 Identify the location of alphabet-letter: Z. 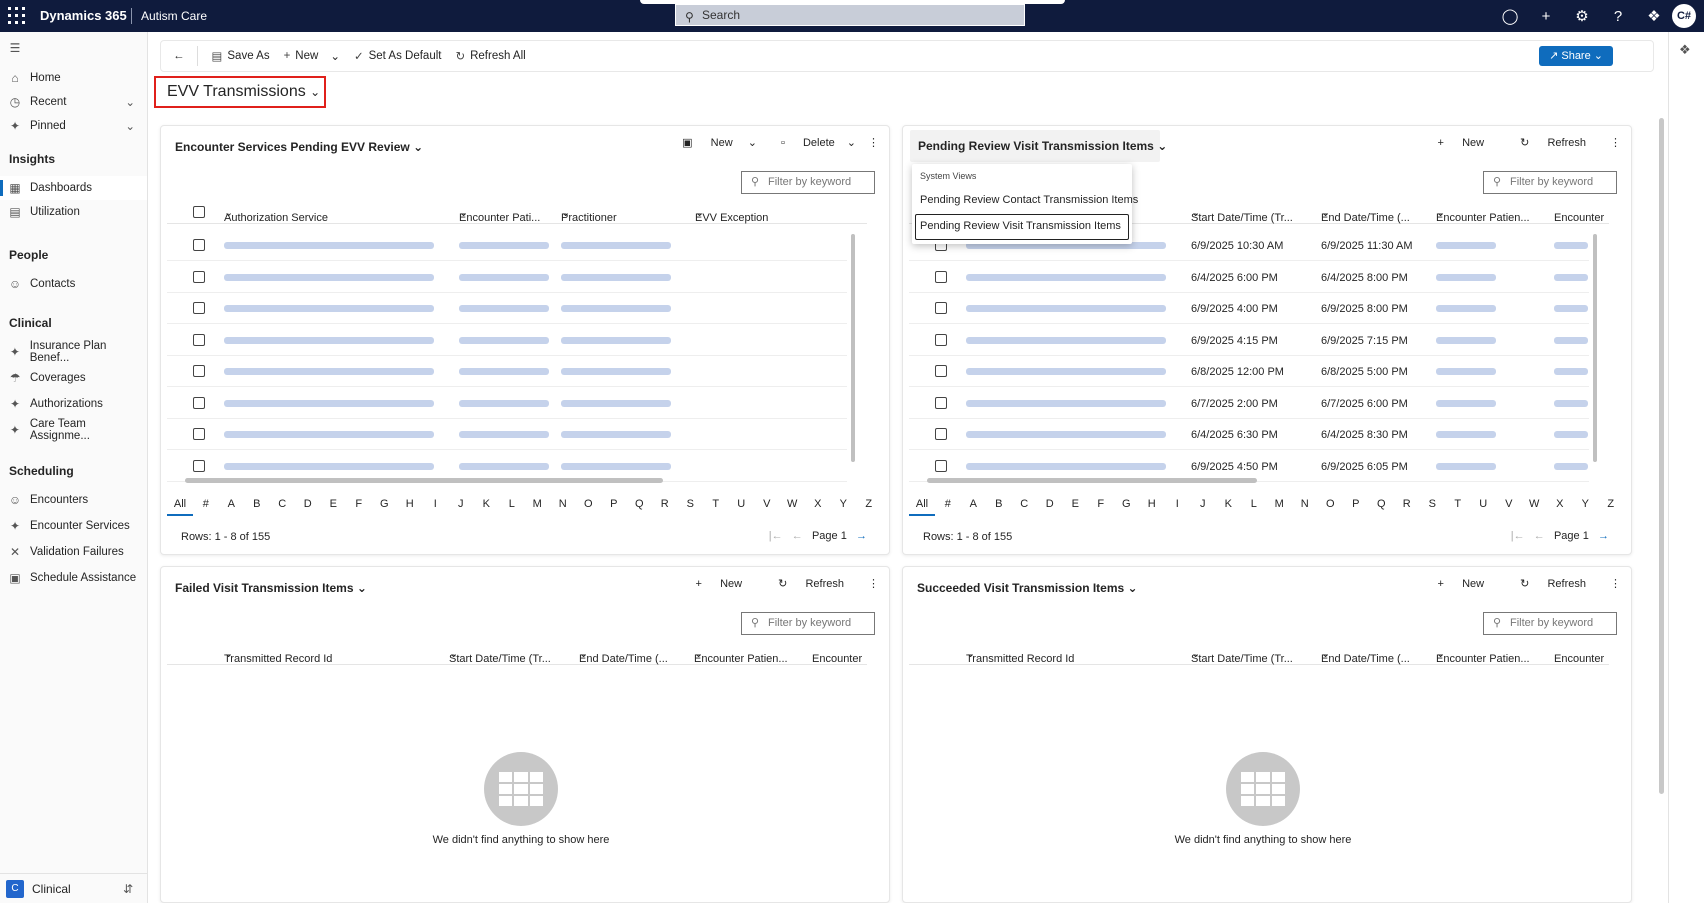
(1611, 504).